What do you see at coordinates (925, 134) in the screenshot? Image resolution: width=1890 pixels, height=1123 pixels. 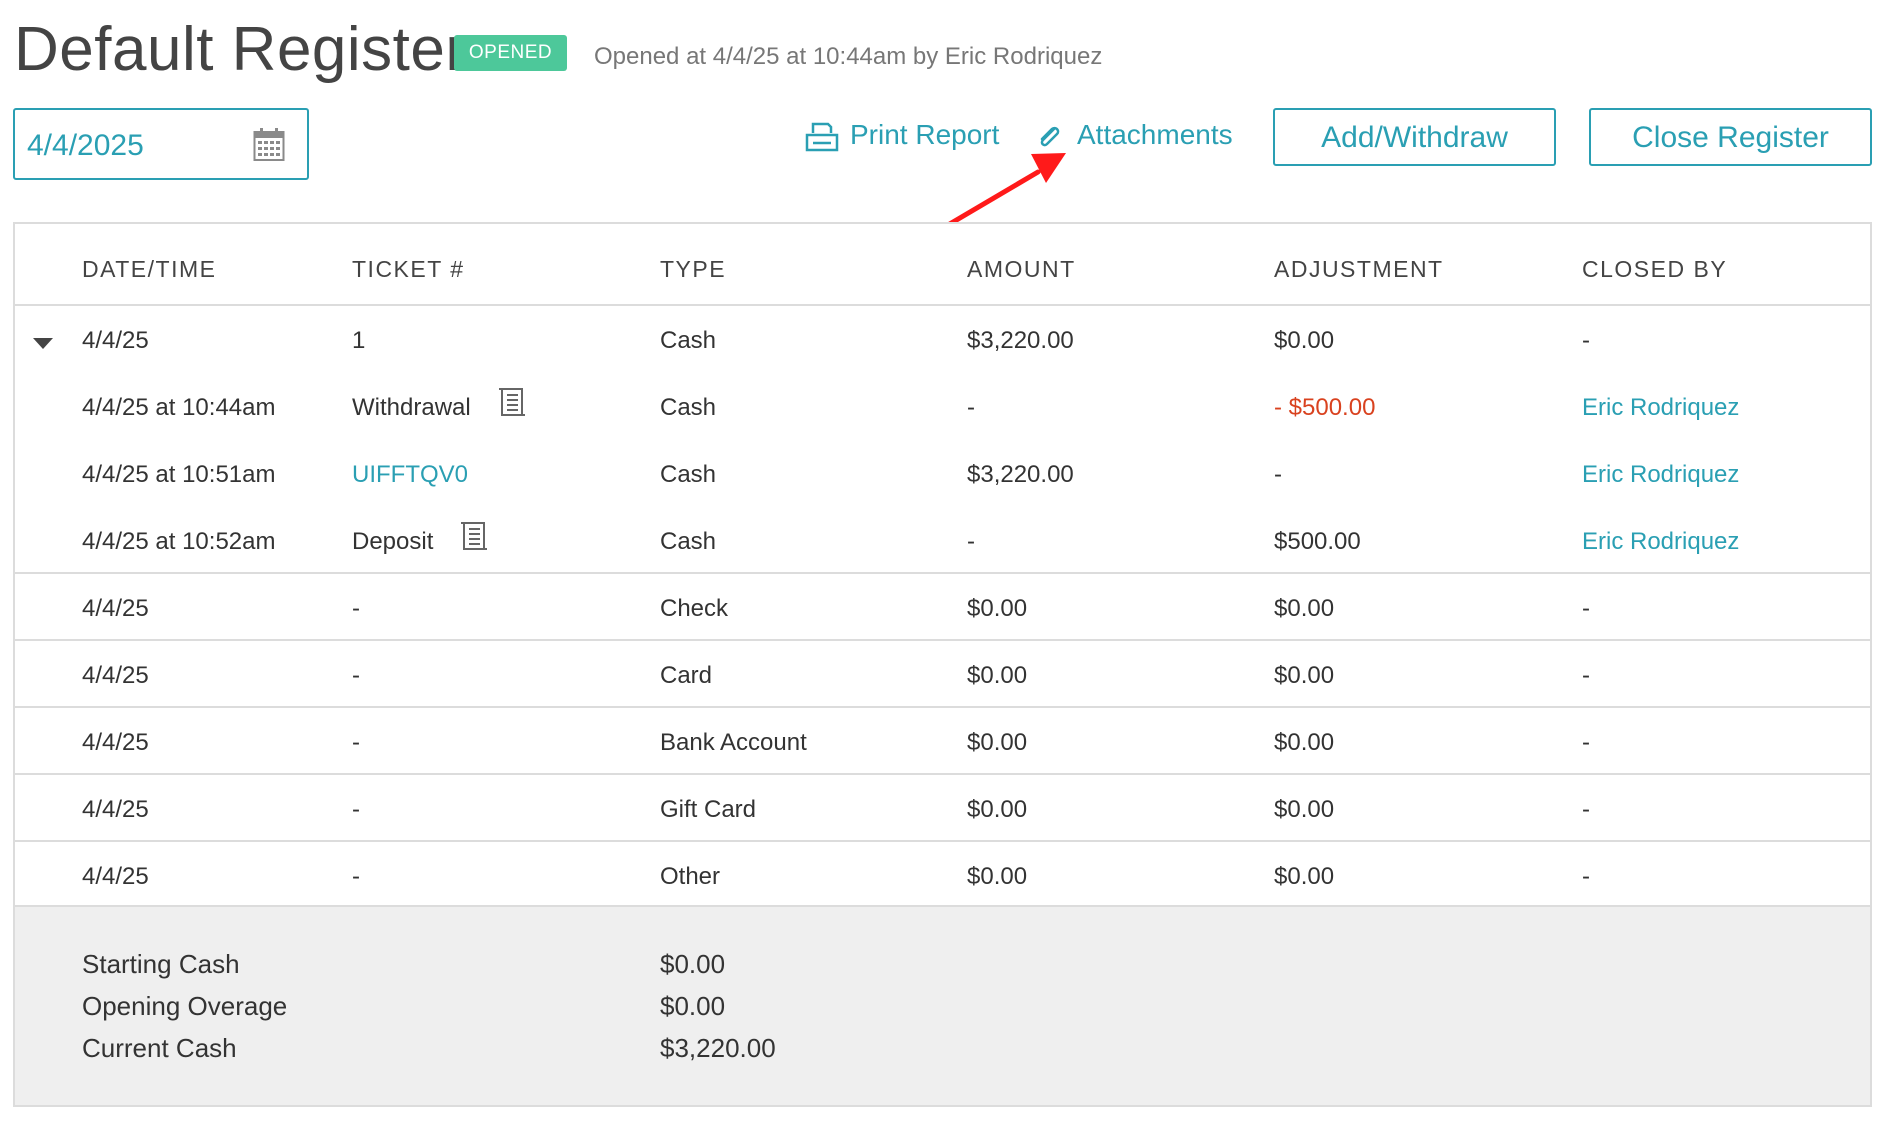 I see `print-report-label: Print Report` at bounding box center [925, 134].